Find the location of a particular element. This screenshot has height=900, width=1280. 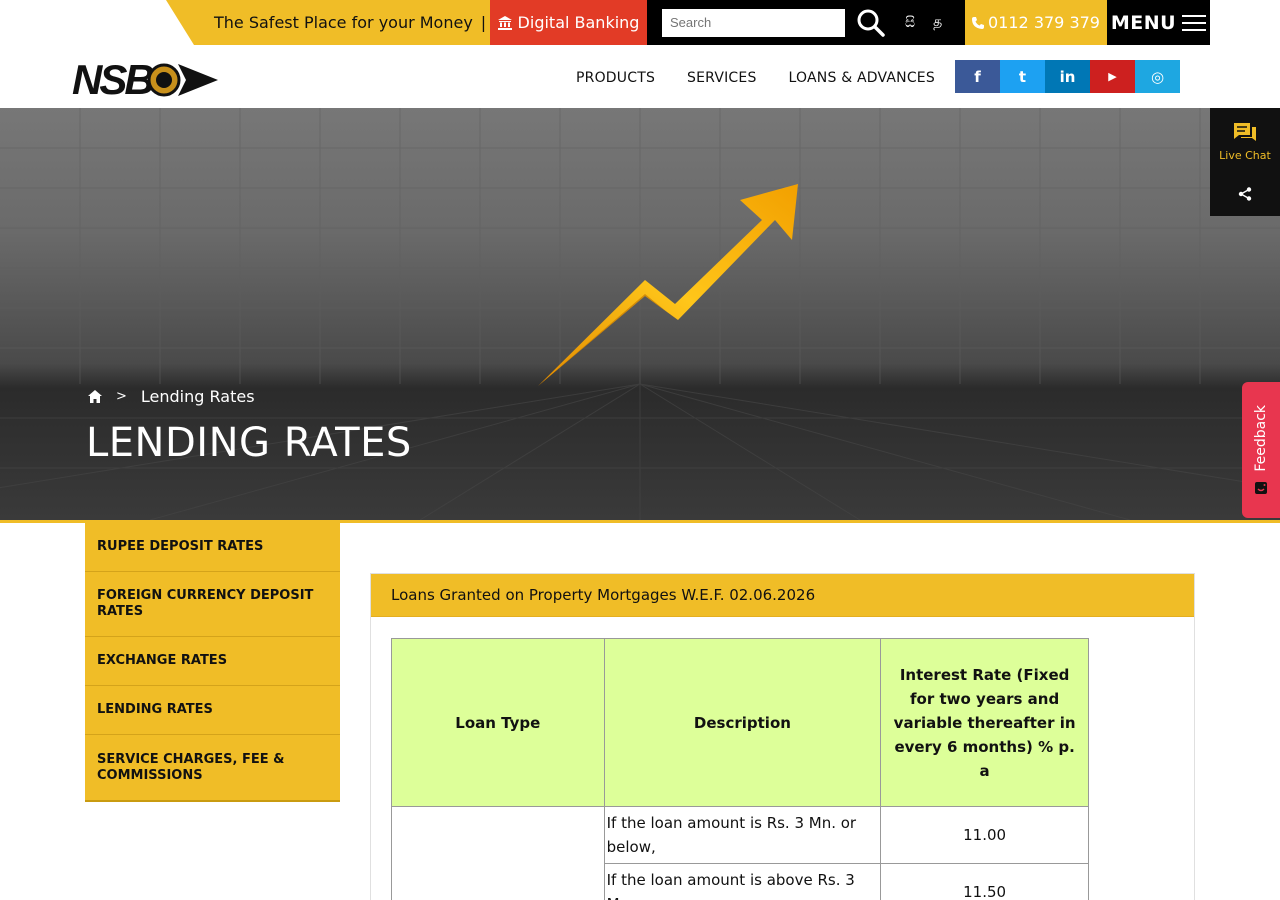

live-chat-label: Live Chat is located at coordinates (1245, 155).